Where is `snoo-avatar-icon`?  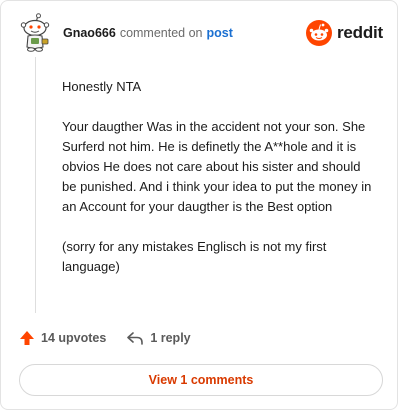 snoo-avatar-icon is located at coordinates (35, 32).